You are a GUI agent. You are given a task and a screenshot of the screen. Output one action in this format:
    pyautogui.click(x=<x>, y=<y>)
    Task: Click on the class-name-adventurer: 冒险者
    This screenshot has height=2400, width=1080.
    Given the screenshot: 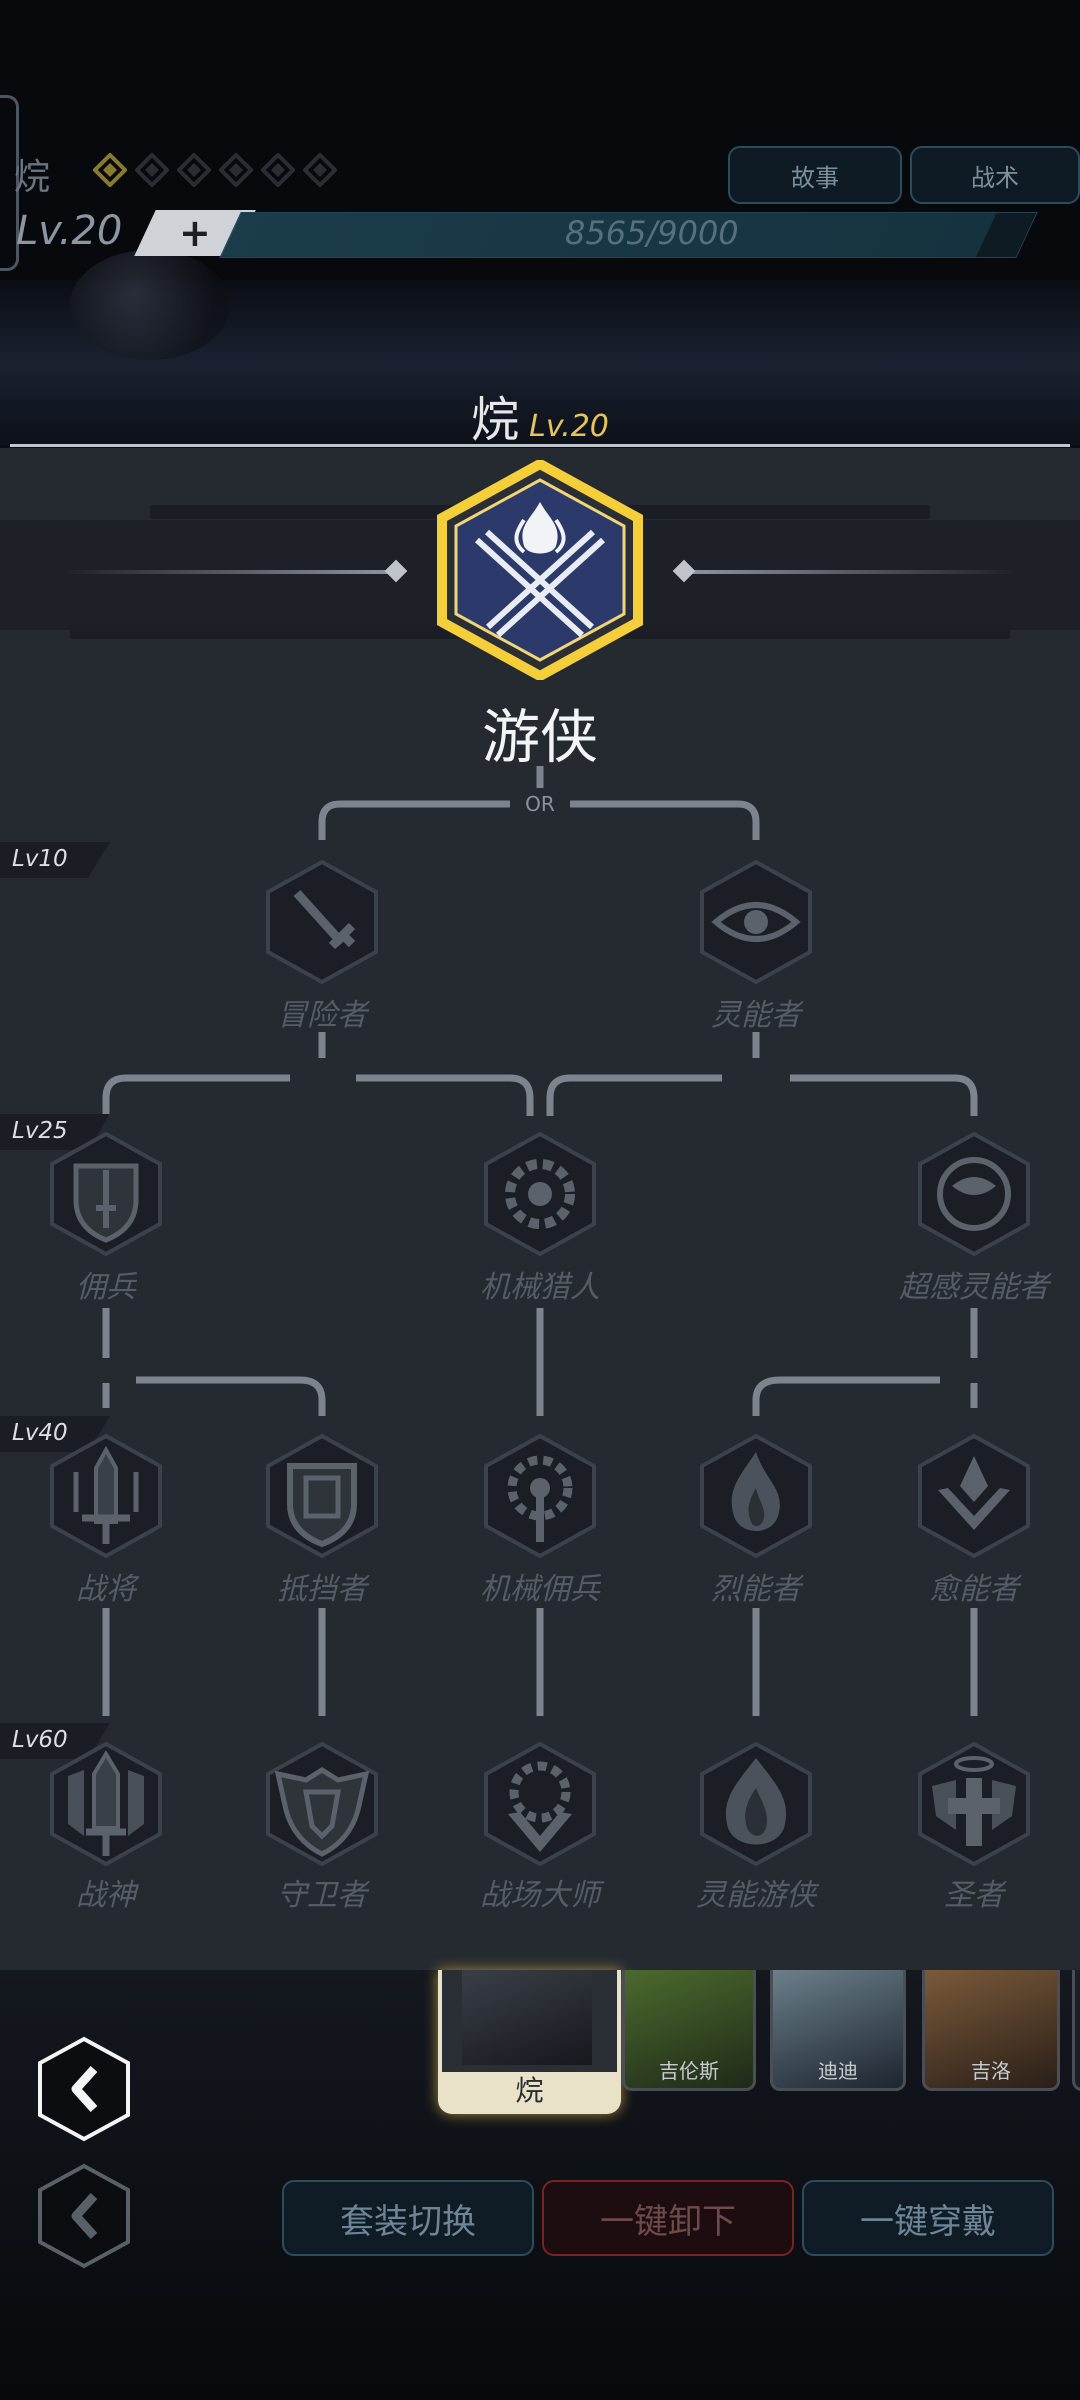 What is the action you would take?
    pyautogui.click(x=322, y=1015)
    